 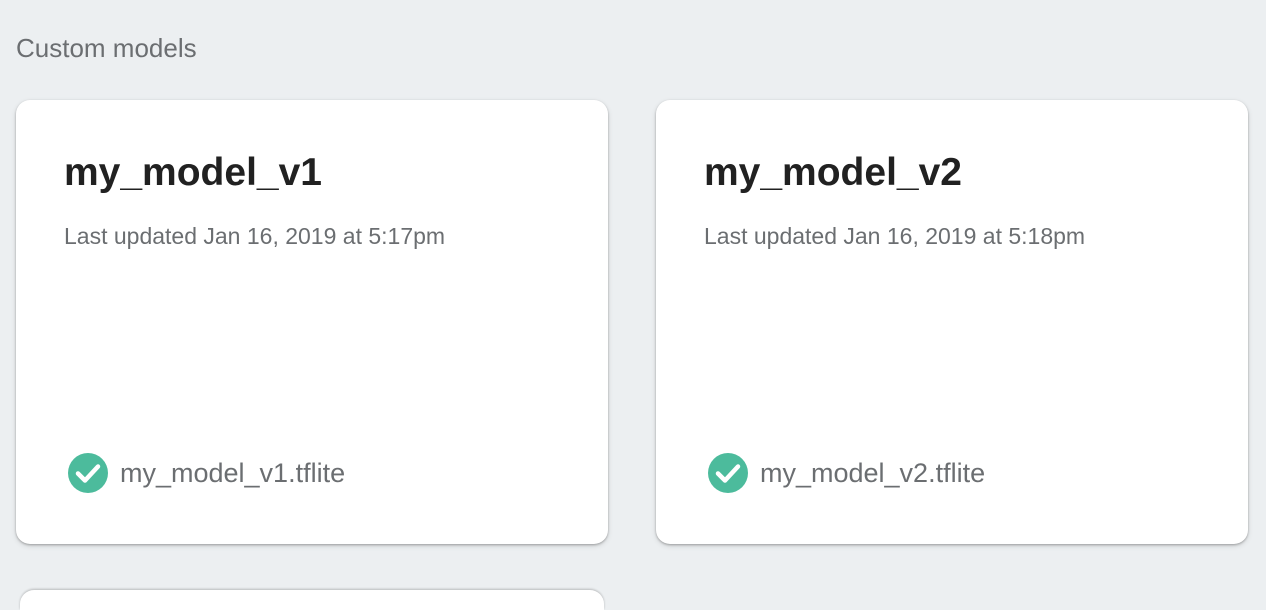 I want to click on last-updated-text: Last updated Jan 16, 2019 at 5:18pm, so click(x=895, y=236).